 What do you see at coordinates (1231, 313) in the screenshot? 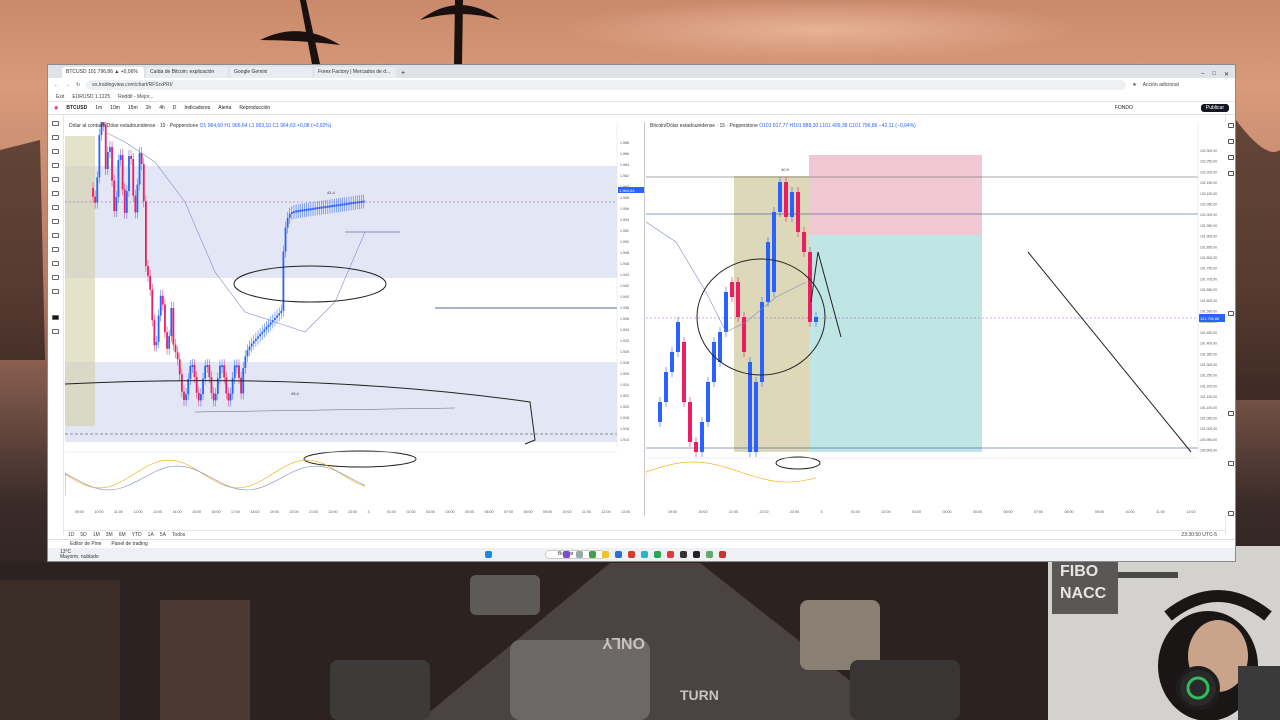
I see `chat-icon` at bounding box center [1231, 313].